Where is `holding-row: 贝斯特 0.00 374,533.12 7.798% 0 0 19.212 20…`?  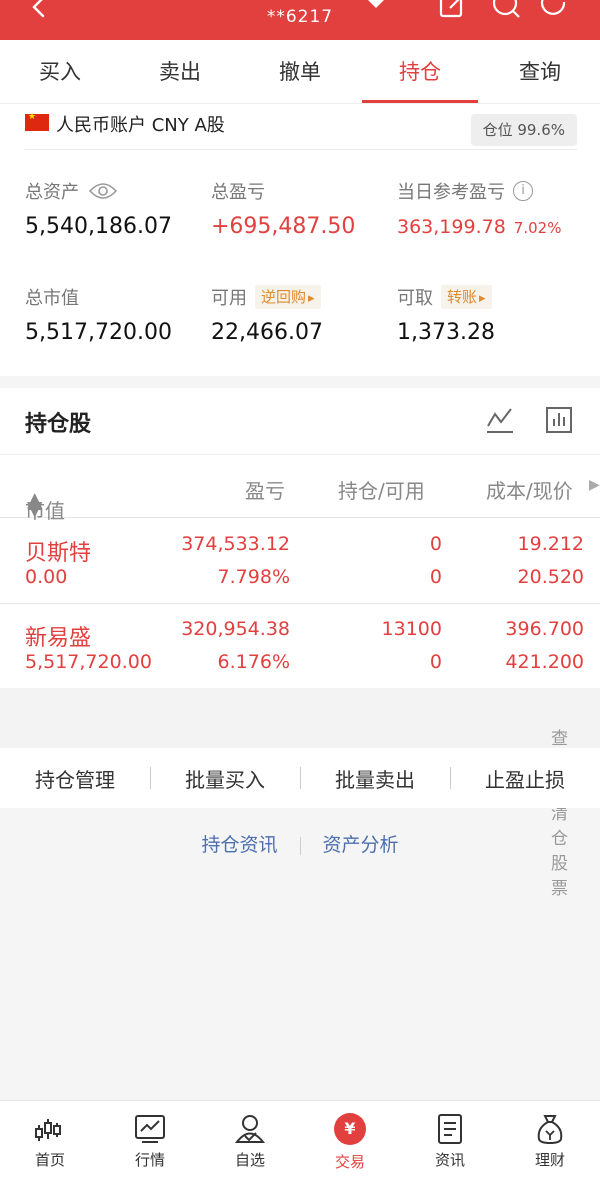 holding-row: 贝斯特 0.00 374,533.12 7.798% 0 0 19.212 20… is located at coordinates (300, 561).